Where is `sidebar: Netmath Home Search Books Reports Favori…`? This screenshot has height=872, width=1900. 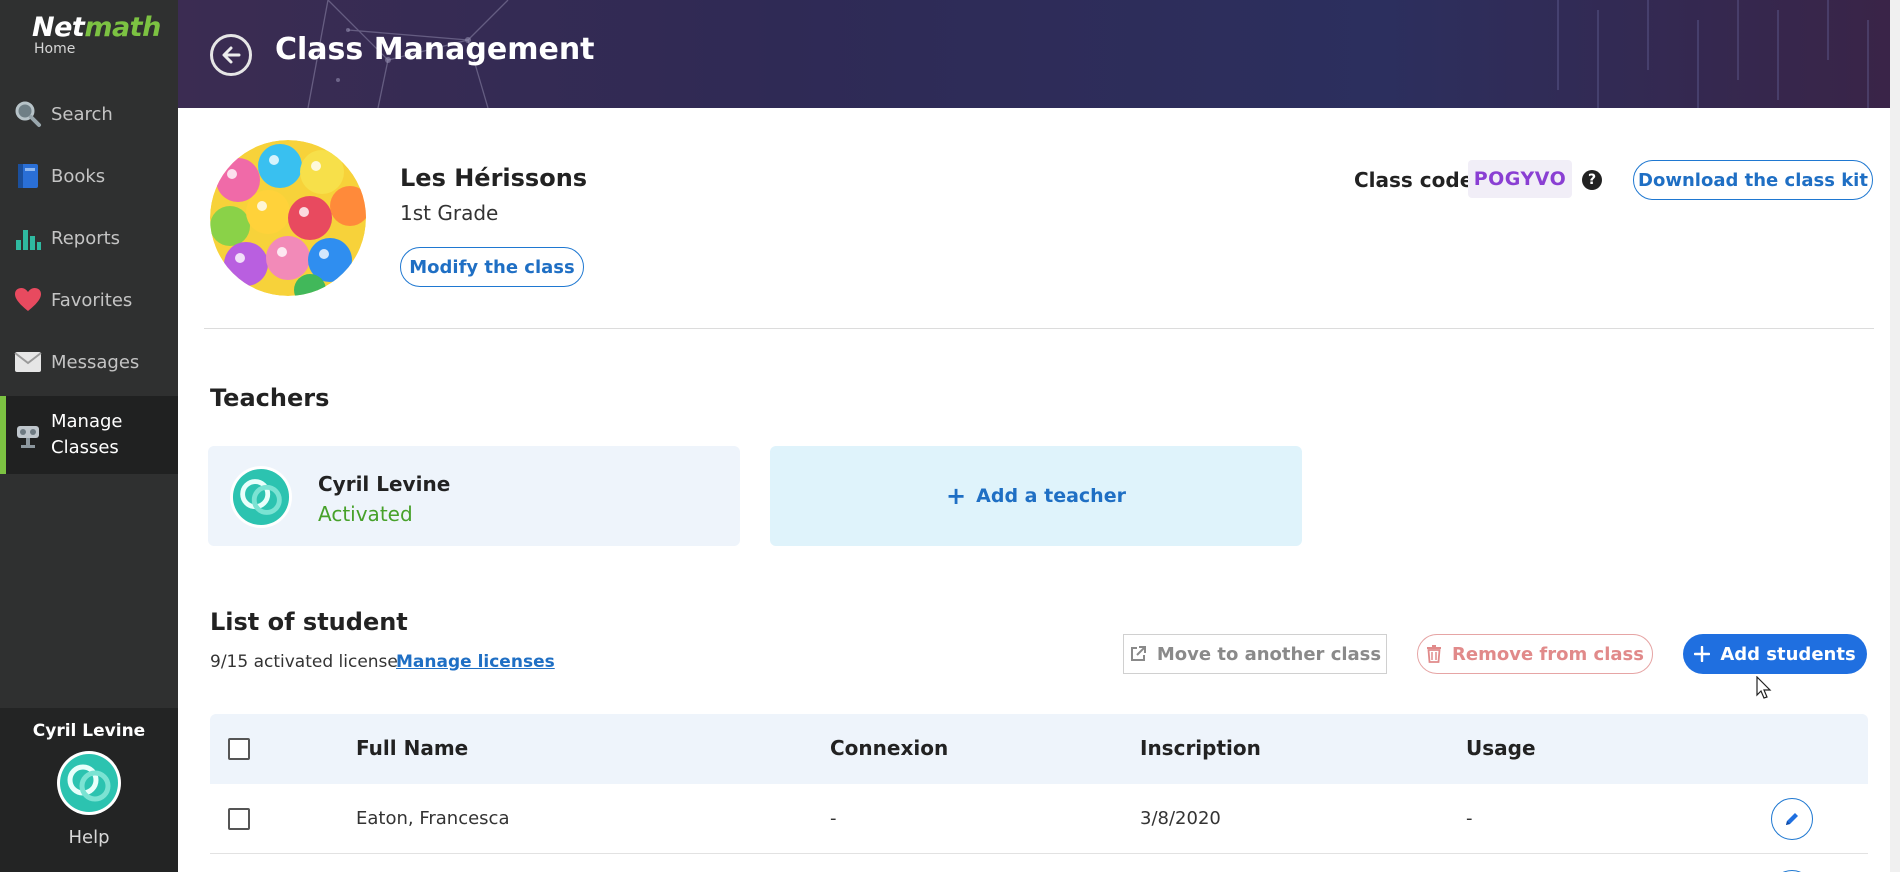 sidebar: Netmath Home Search Books Reports Favori… is located at coordinates (89, 436).